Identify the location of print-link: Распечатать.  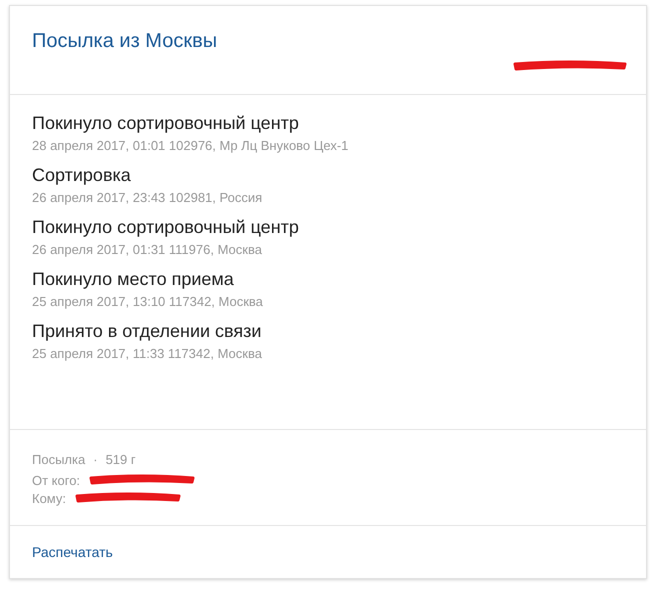
(72, 552).